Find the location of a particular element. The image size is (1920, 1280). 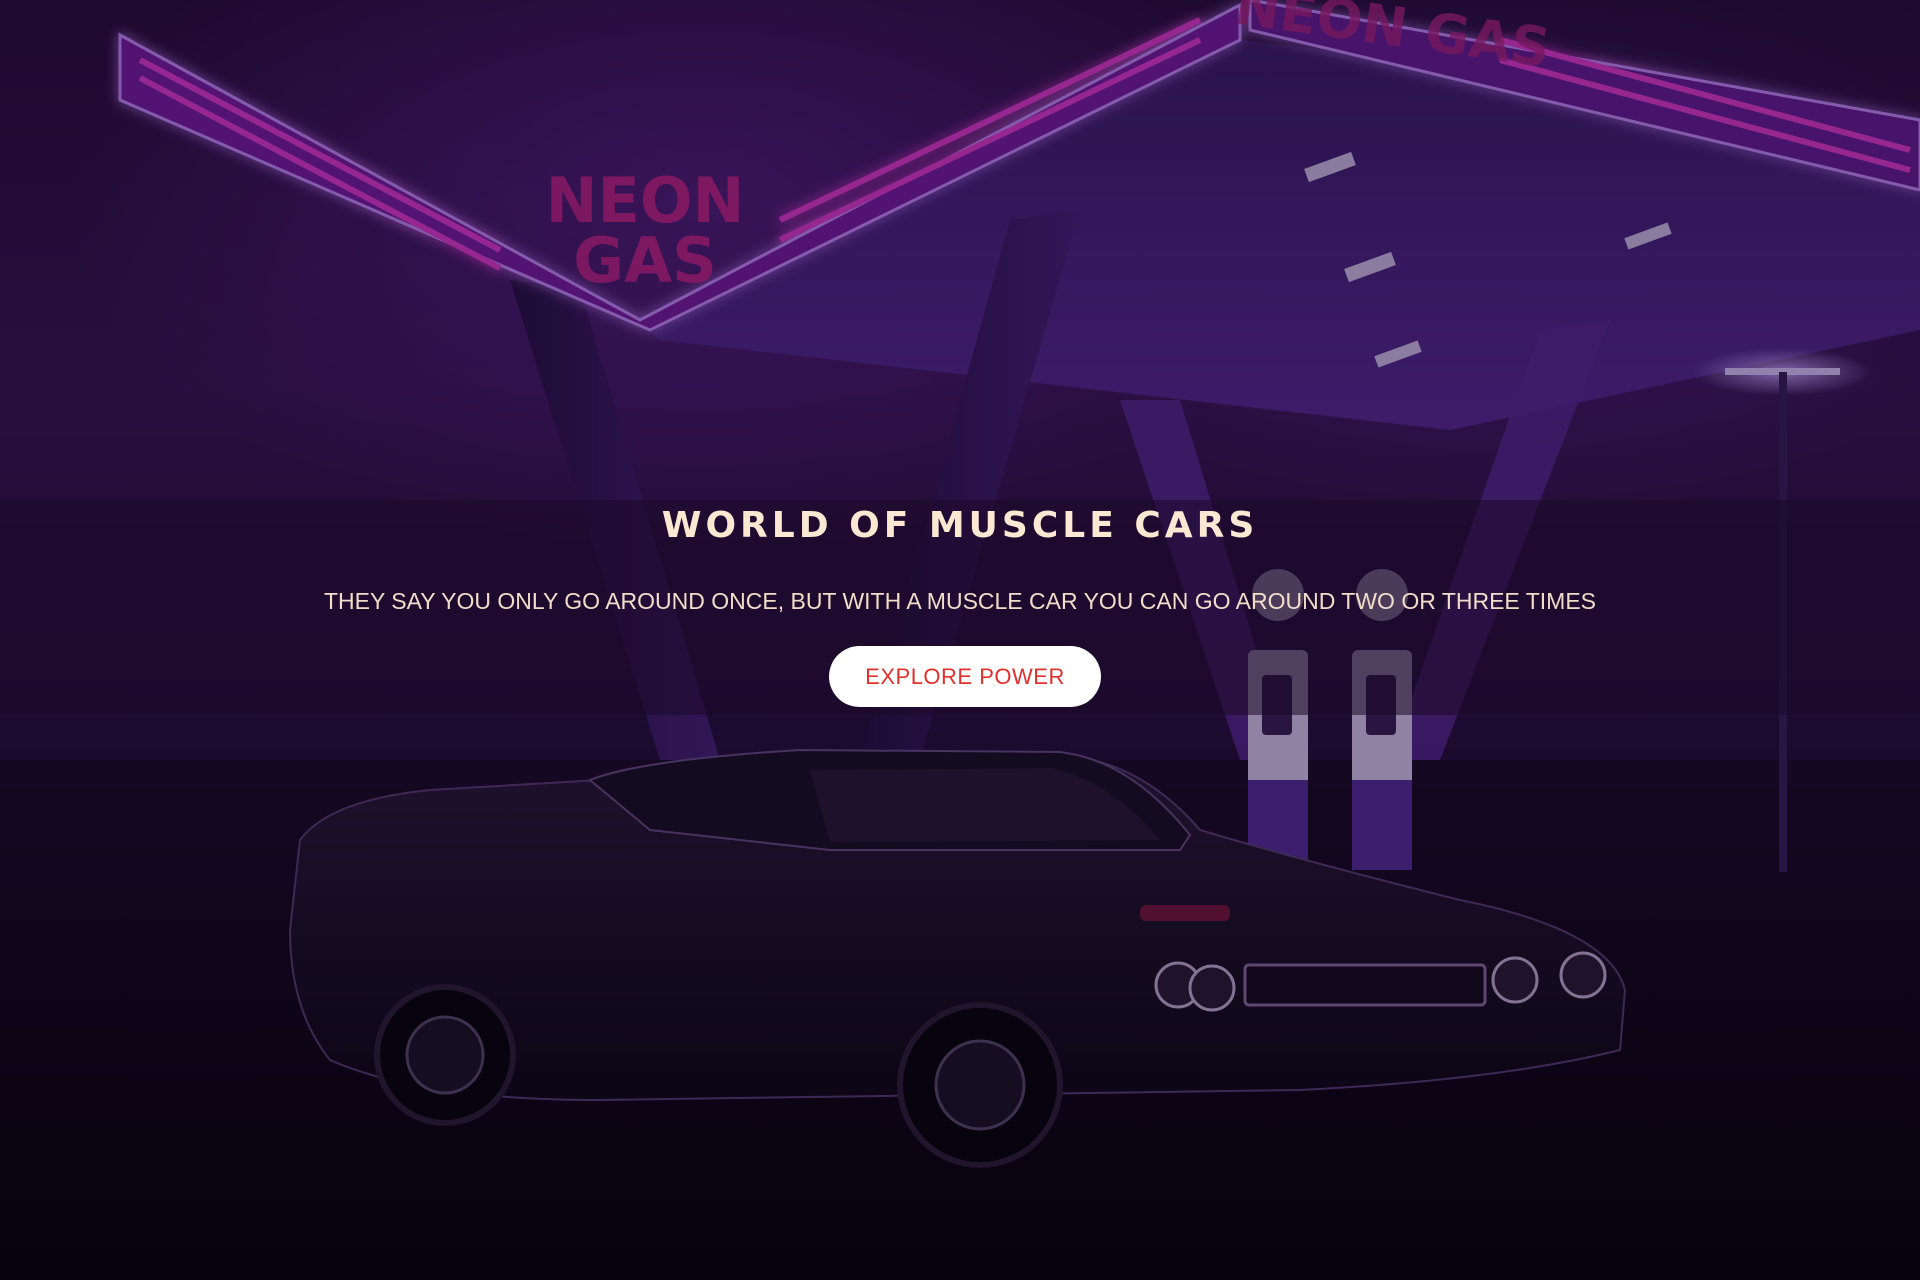

explore-power-button: EXPLORE POWER is located at coordinates (965, 676).